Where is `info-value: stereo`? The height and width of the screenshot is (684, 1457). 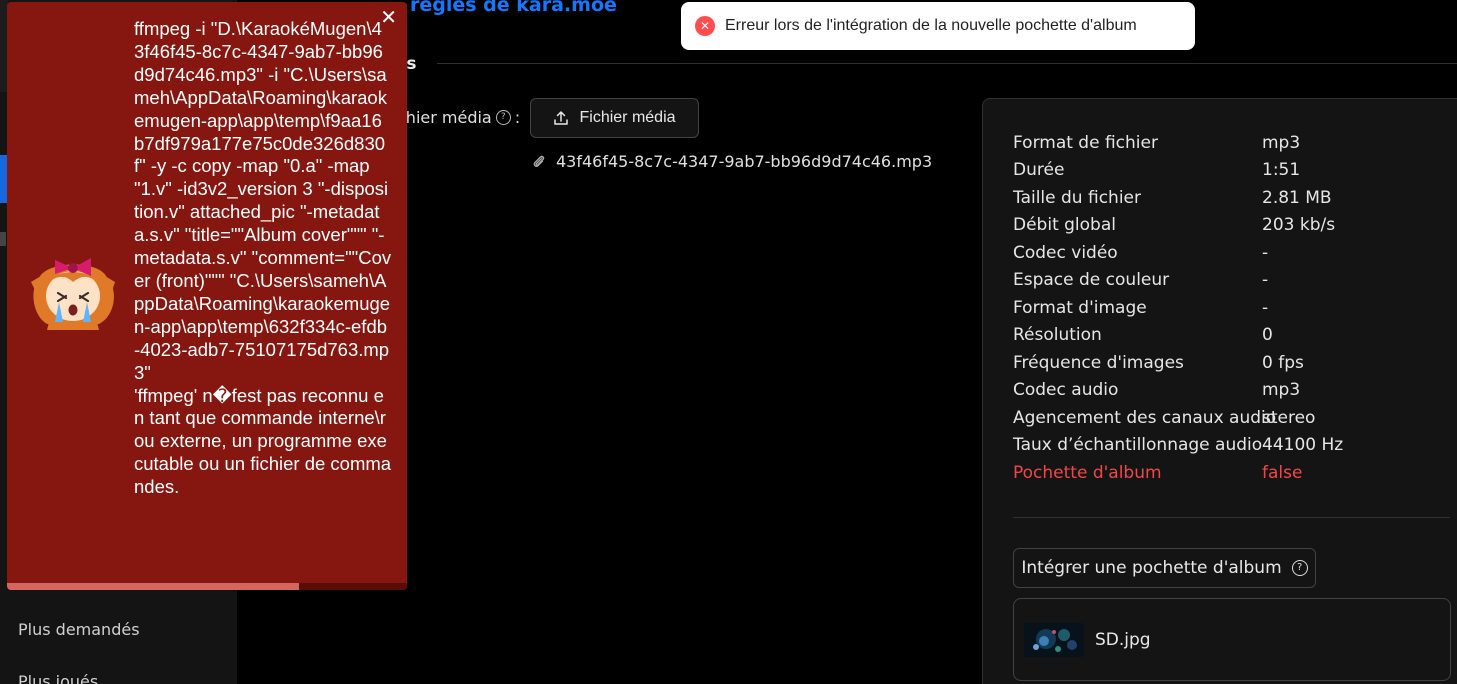
info-value: stereo is located at coordinates (1289, 418).